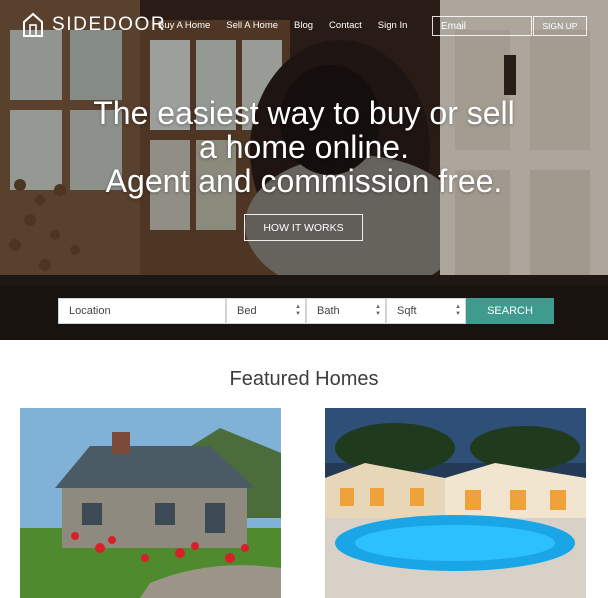 The width and height of the screenshot is (608, 598). Describe the element at coordinates (482, 26) in the screenshot. I see `email-input` at that location.